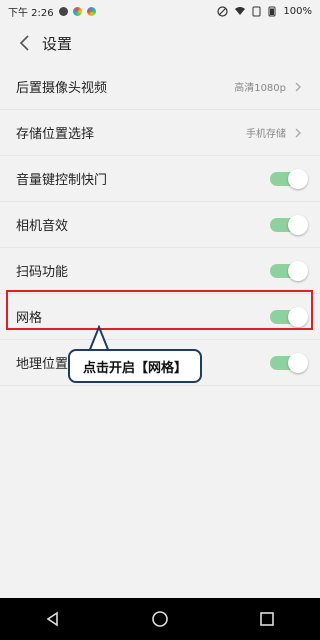 This screenshot has height=640, width=320. I want to click on back-arrow-icon, so click(24, 43).